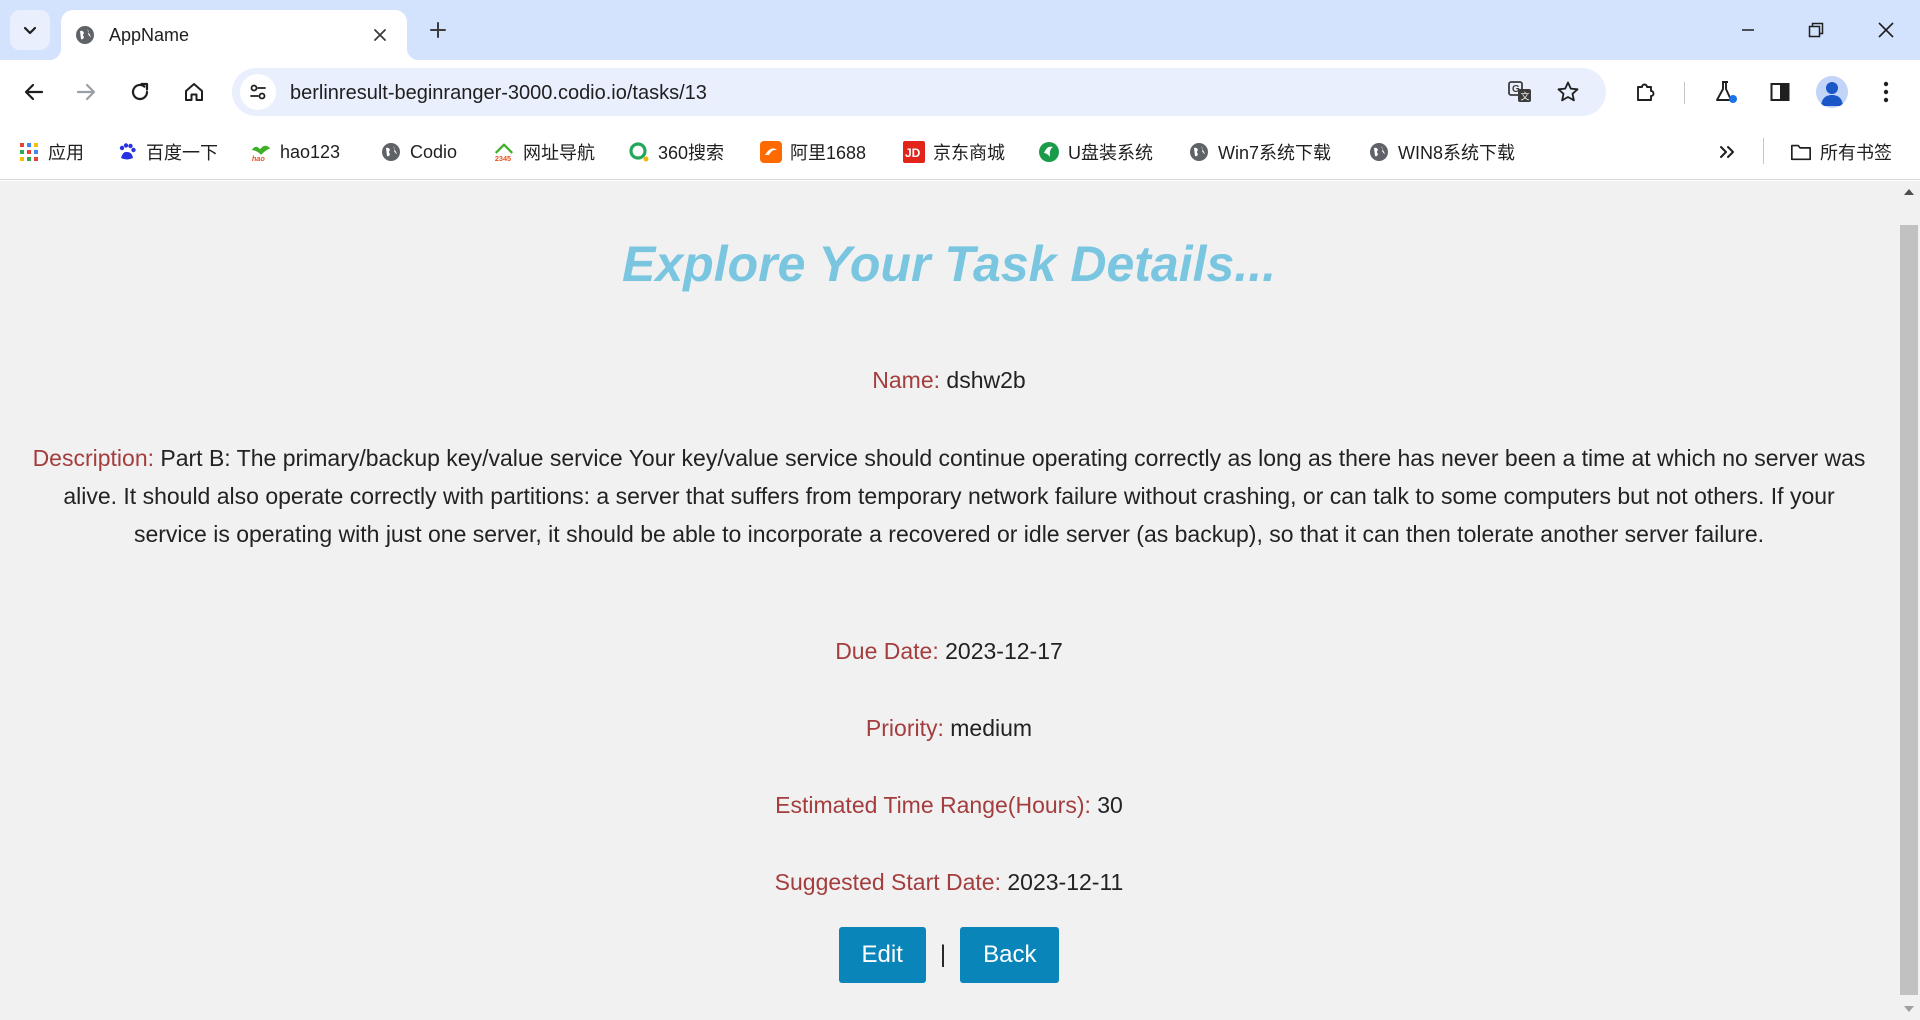 The height and width of the screenshot is (1020, 1920). I want to click on bookmark-ali1688: 阿里1688, so click(813, 152).